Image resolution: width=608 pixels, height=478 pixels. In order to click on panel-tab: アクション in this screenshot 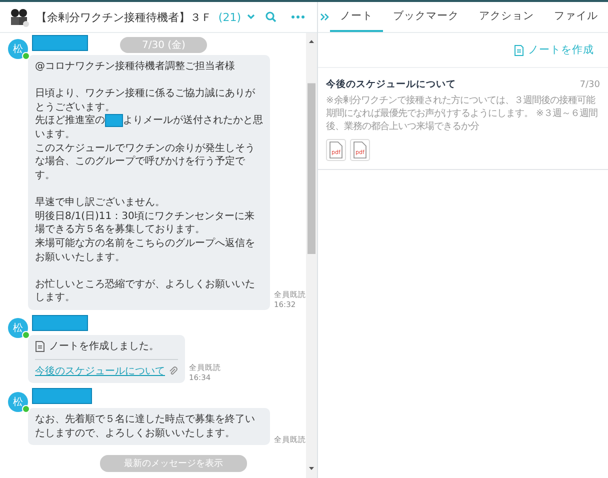, I will do `click(506, 17)`.